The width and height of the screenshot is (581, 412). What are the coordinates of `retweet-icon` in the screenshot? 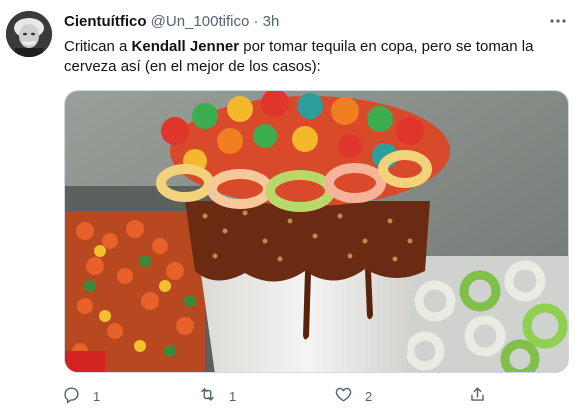 It's located at (207, 396).